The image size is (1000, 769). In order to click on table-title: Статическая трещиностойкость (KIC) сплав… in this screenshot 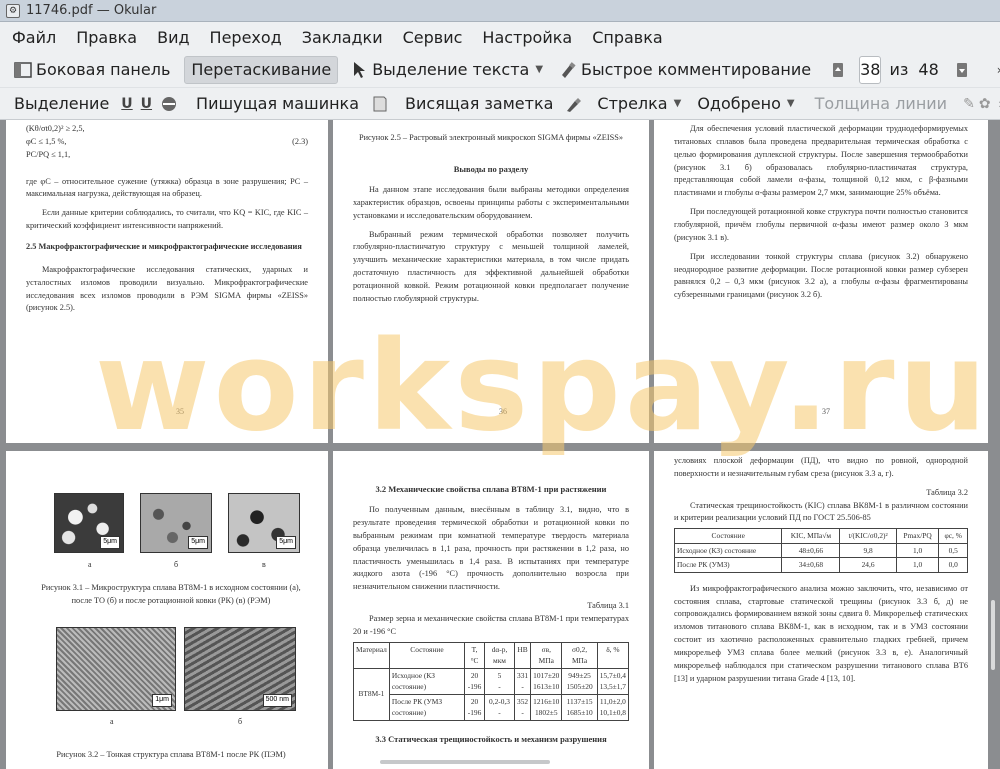, I will do `click(821, 511)`.